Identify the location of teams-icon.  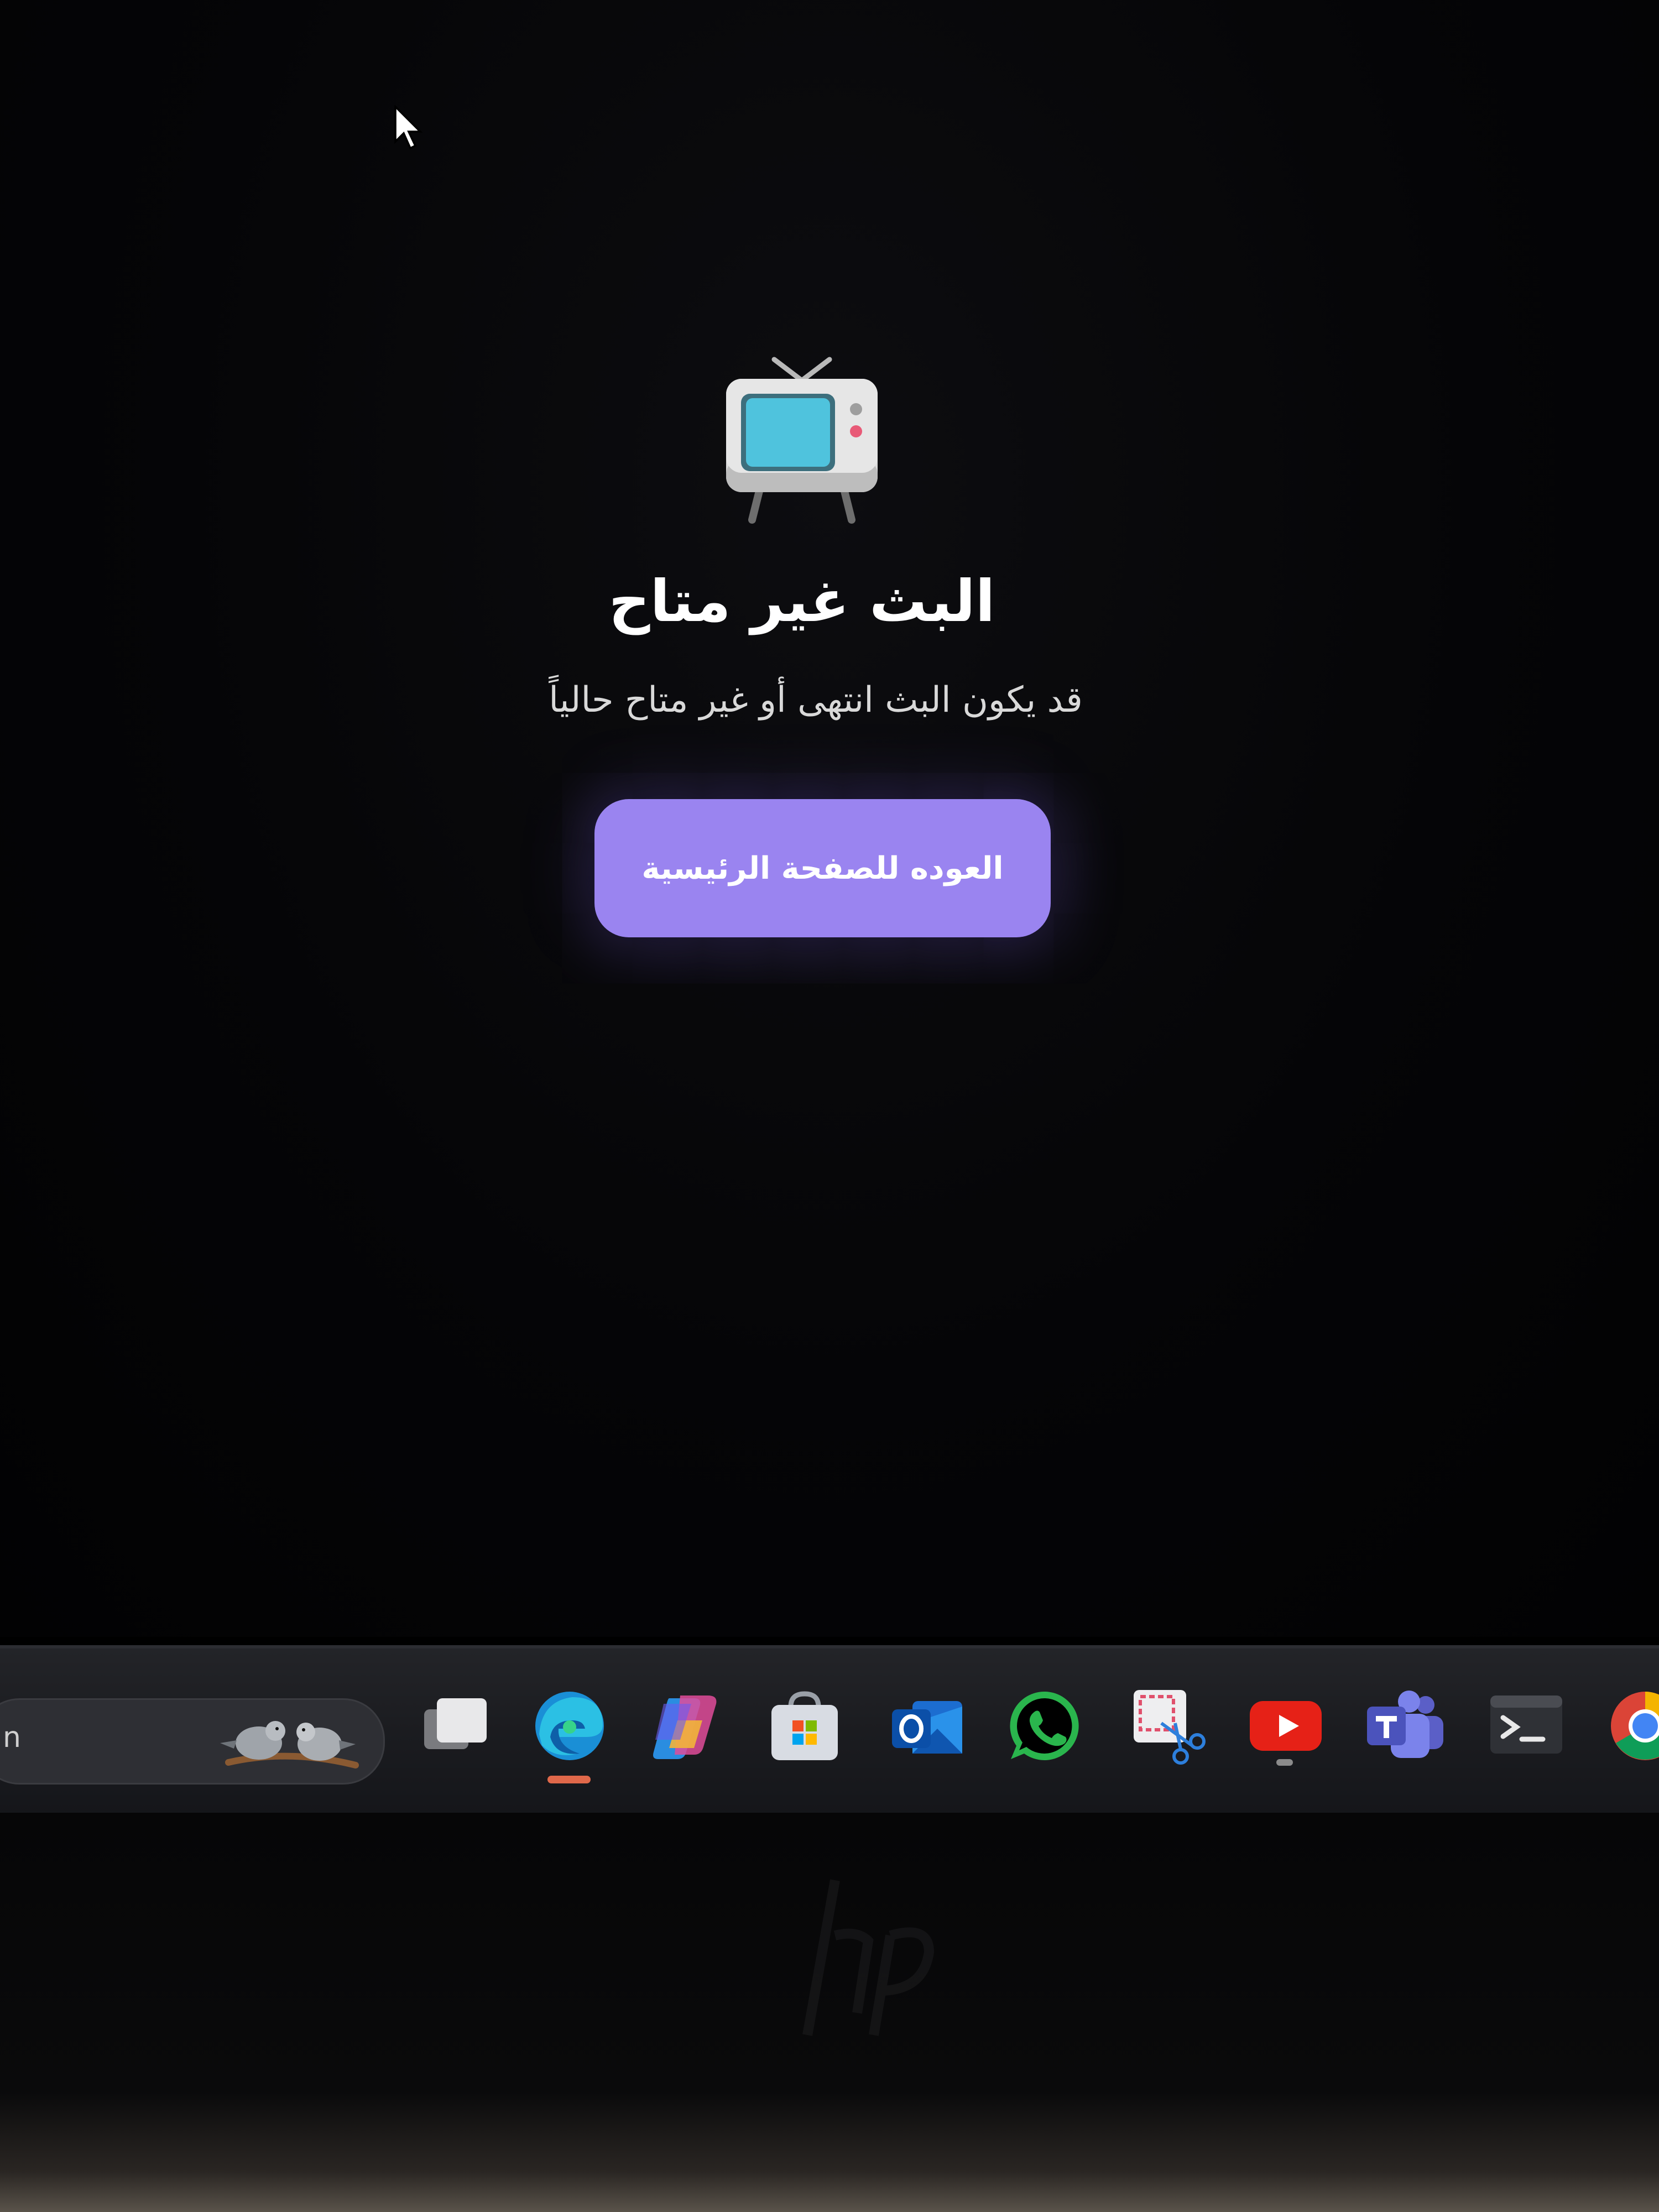
(1404, 1726).